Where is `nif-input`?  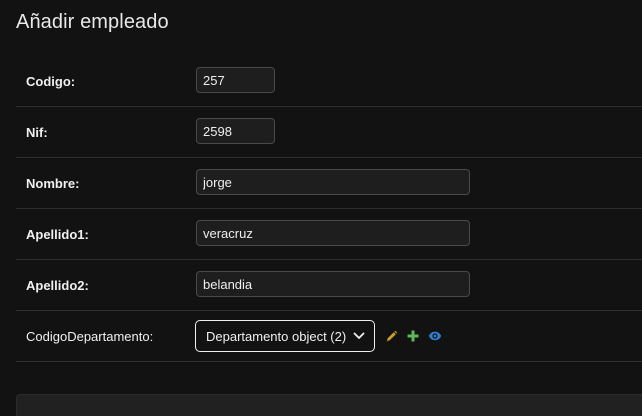
nif-input is located at coordinates (235, 131).